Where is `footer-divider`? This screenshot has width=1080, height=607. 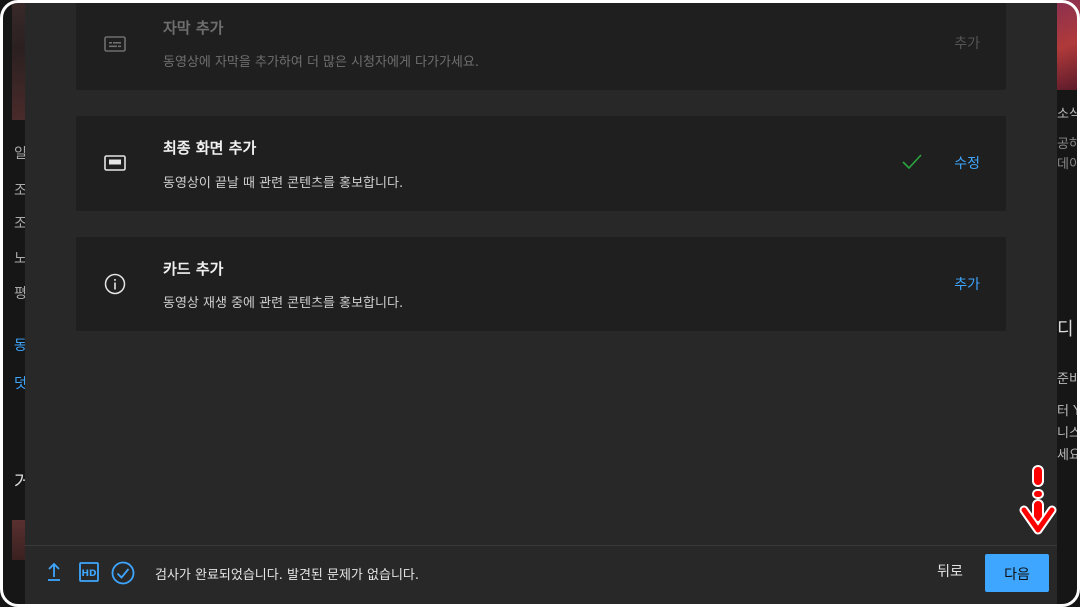
footer-divider is located at coordinates (541, 545).